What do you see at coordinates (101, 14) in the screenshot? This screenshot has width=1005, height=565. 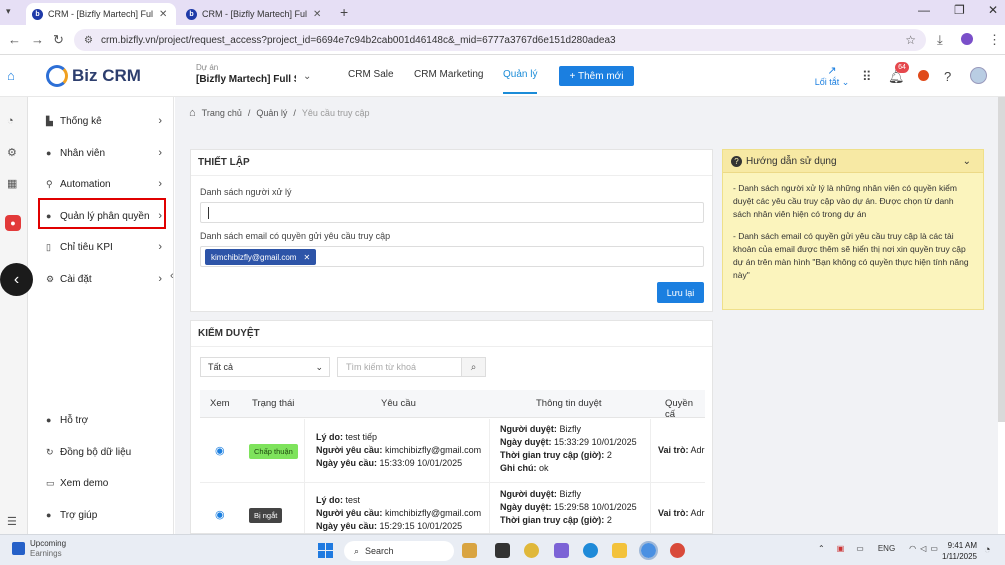 I see `browser-tab-active: b CRM - [Bizfly Martech] Full Solut ✕` at bounding box center [101, 14].